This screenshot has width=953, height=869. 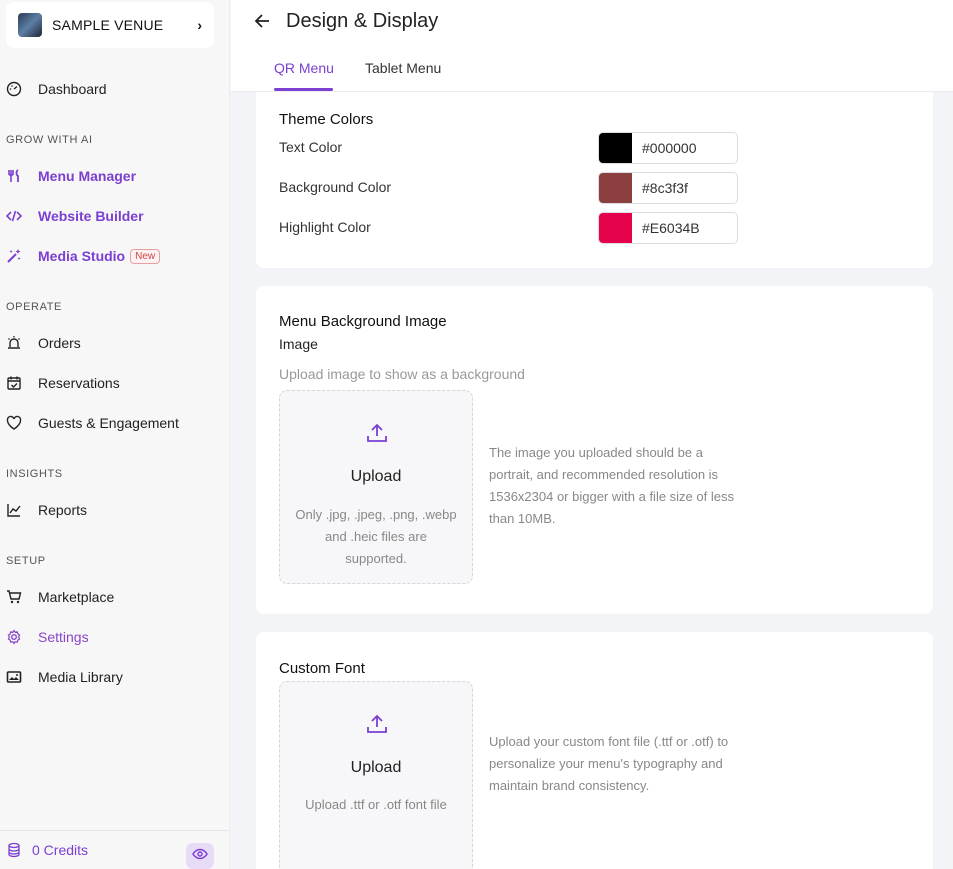 I want to click on active-tab-indicator, so click(x=303, y=89).